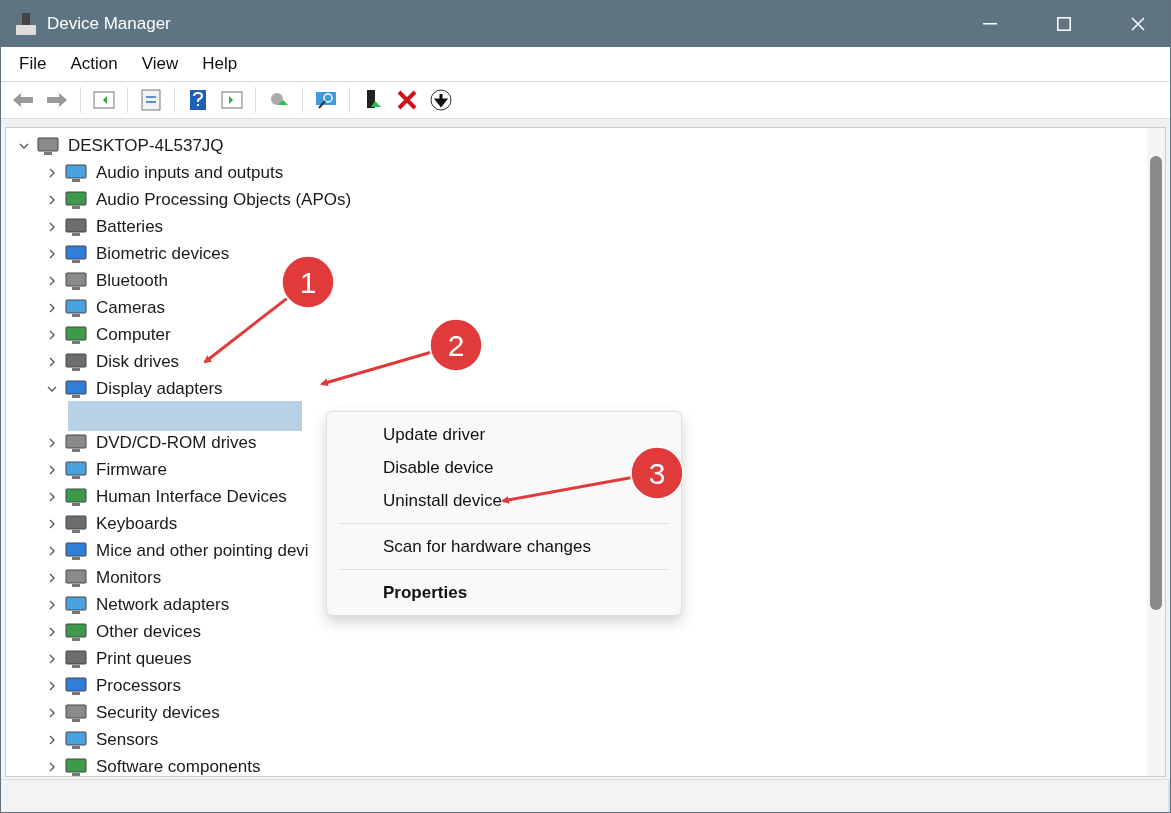 The height and width of the screenshot is (813, 1171). What do you see at coordinates (176, 442) in the screenshot?
I see `tree-item: DVD/CD-ROM drives` at bounding box center [176, 442].